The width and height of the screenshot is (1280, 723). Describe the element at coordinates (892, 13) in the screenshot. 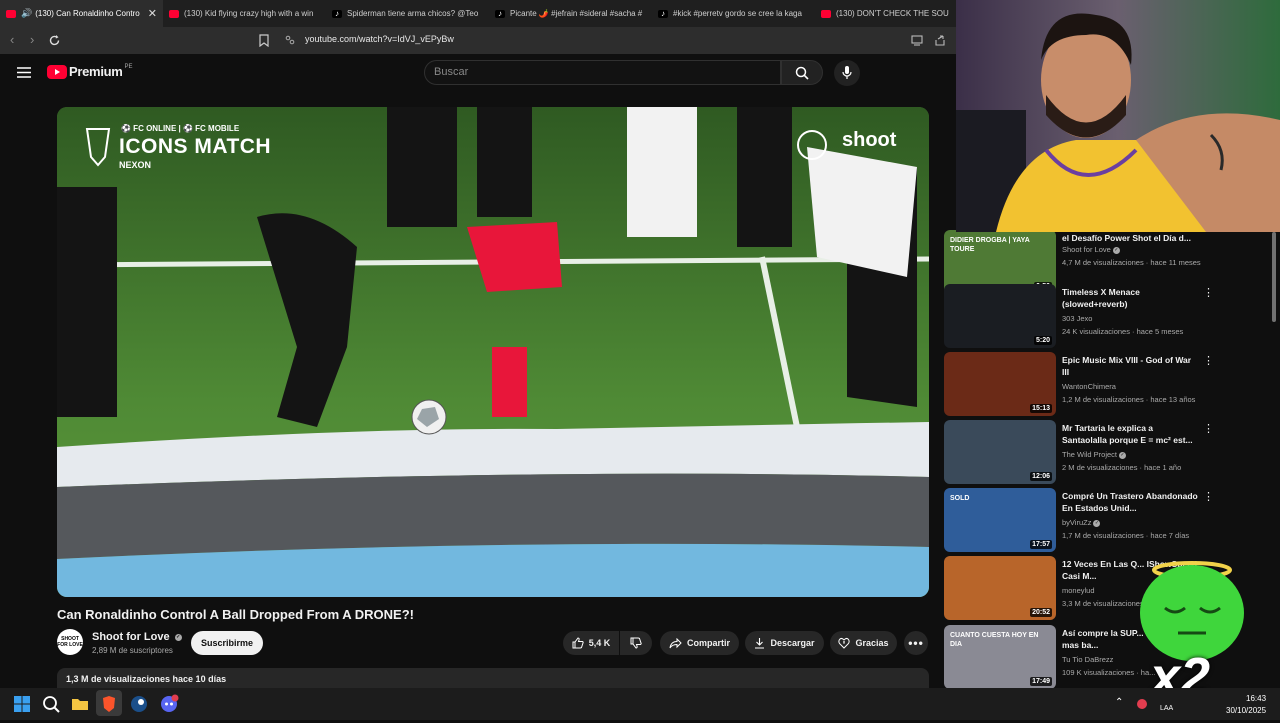

I see `tab-title: (130) DON'T CHECK THE SOUND` at that location.